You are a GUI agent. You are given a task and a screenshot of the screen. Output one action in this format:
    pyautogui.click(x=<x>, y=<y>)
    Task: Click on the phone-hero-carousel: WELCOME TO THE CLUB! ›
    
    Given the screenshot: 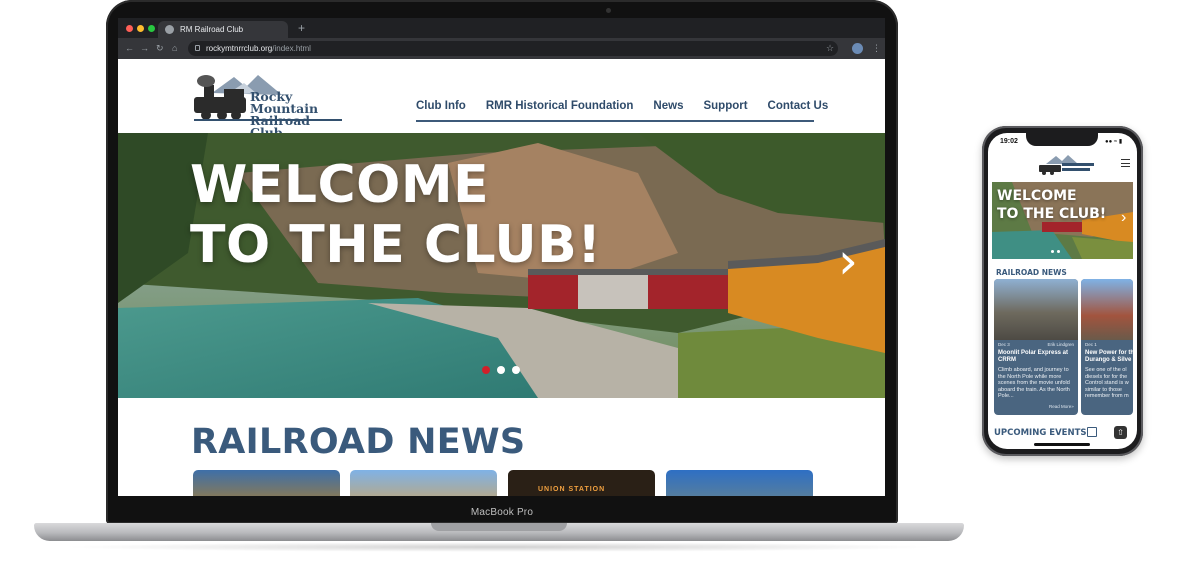 What is the action you would take?
    pyautogui.click(x=1062, y=220)
    